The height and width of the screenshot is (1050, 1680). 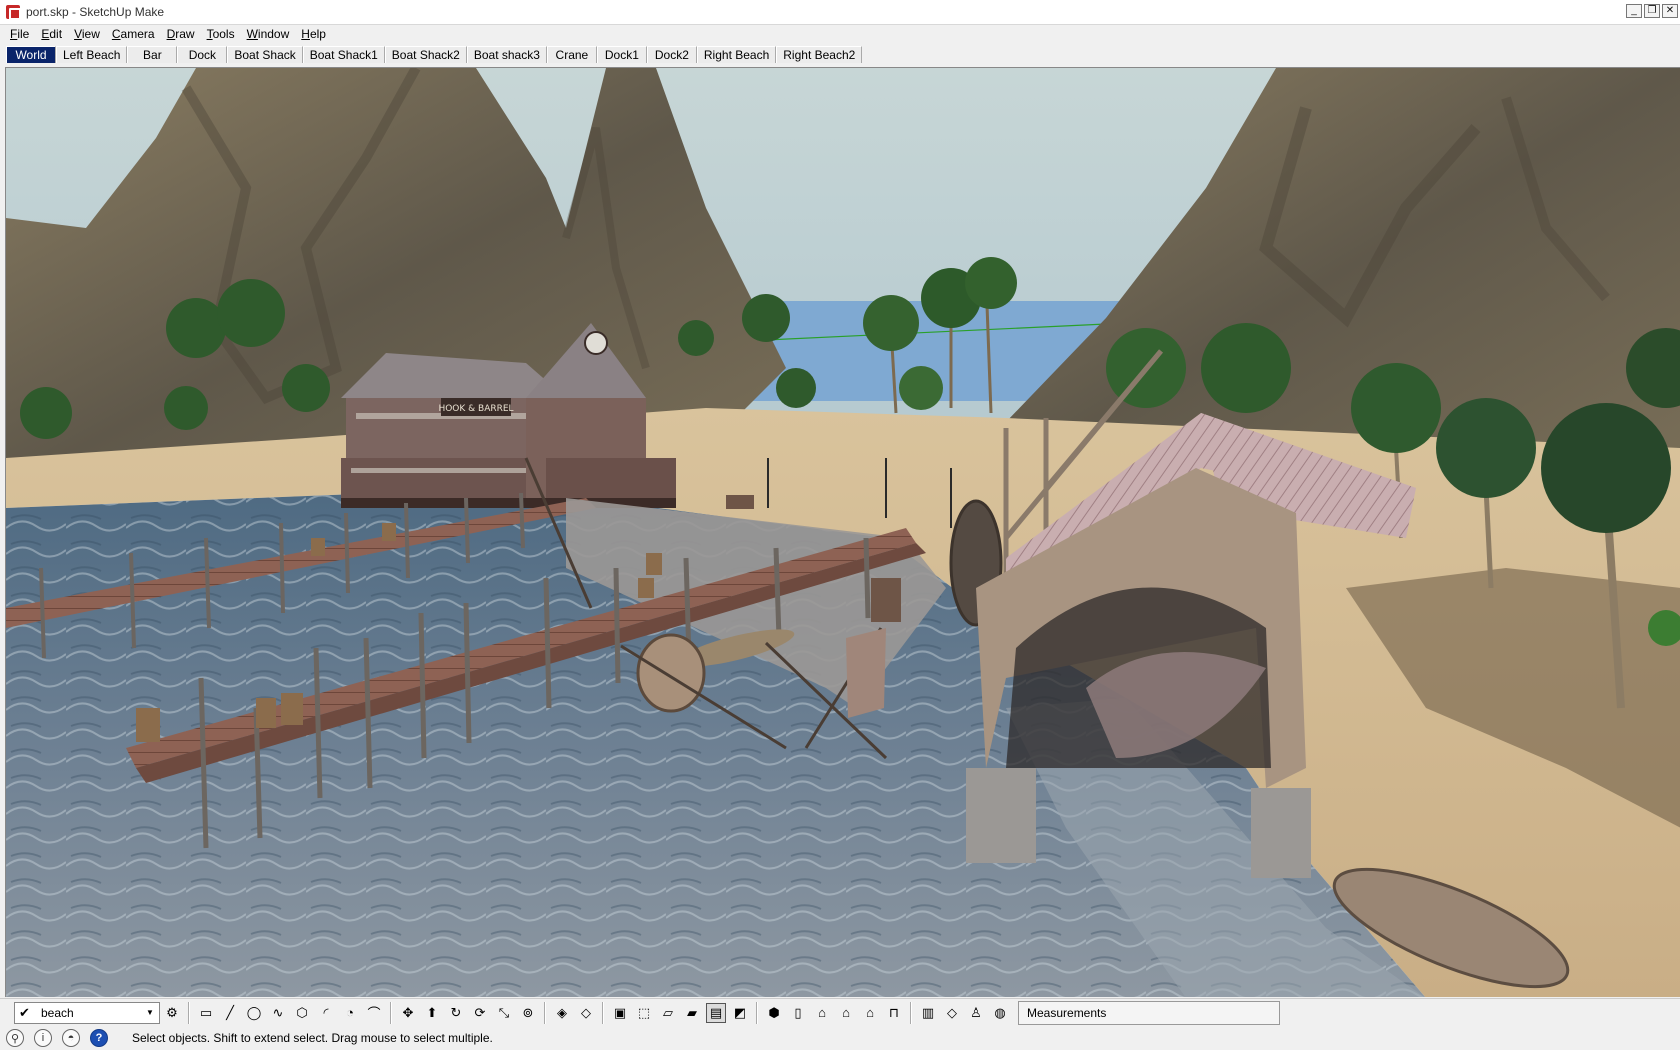 What do you see at coordinates (475, 409) in the screenshot?
I see `tavern-sign: HOOK & BARREL` at bounding box center [475, 409].